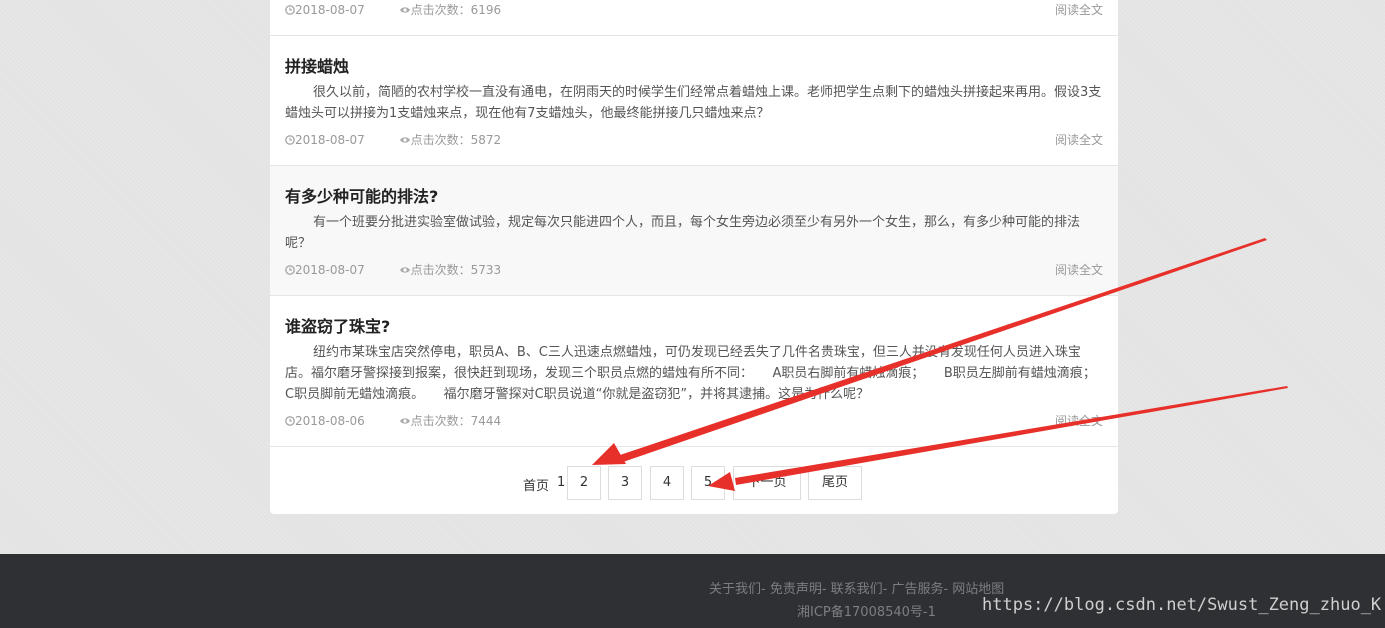  Describe the element at coordinates (561, 482) in the screenshot. I see `current-page: 1` at that location.